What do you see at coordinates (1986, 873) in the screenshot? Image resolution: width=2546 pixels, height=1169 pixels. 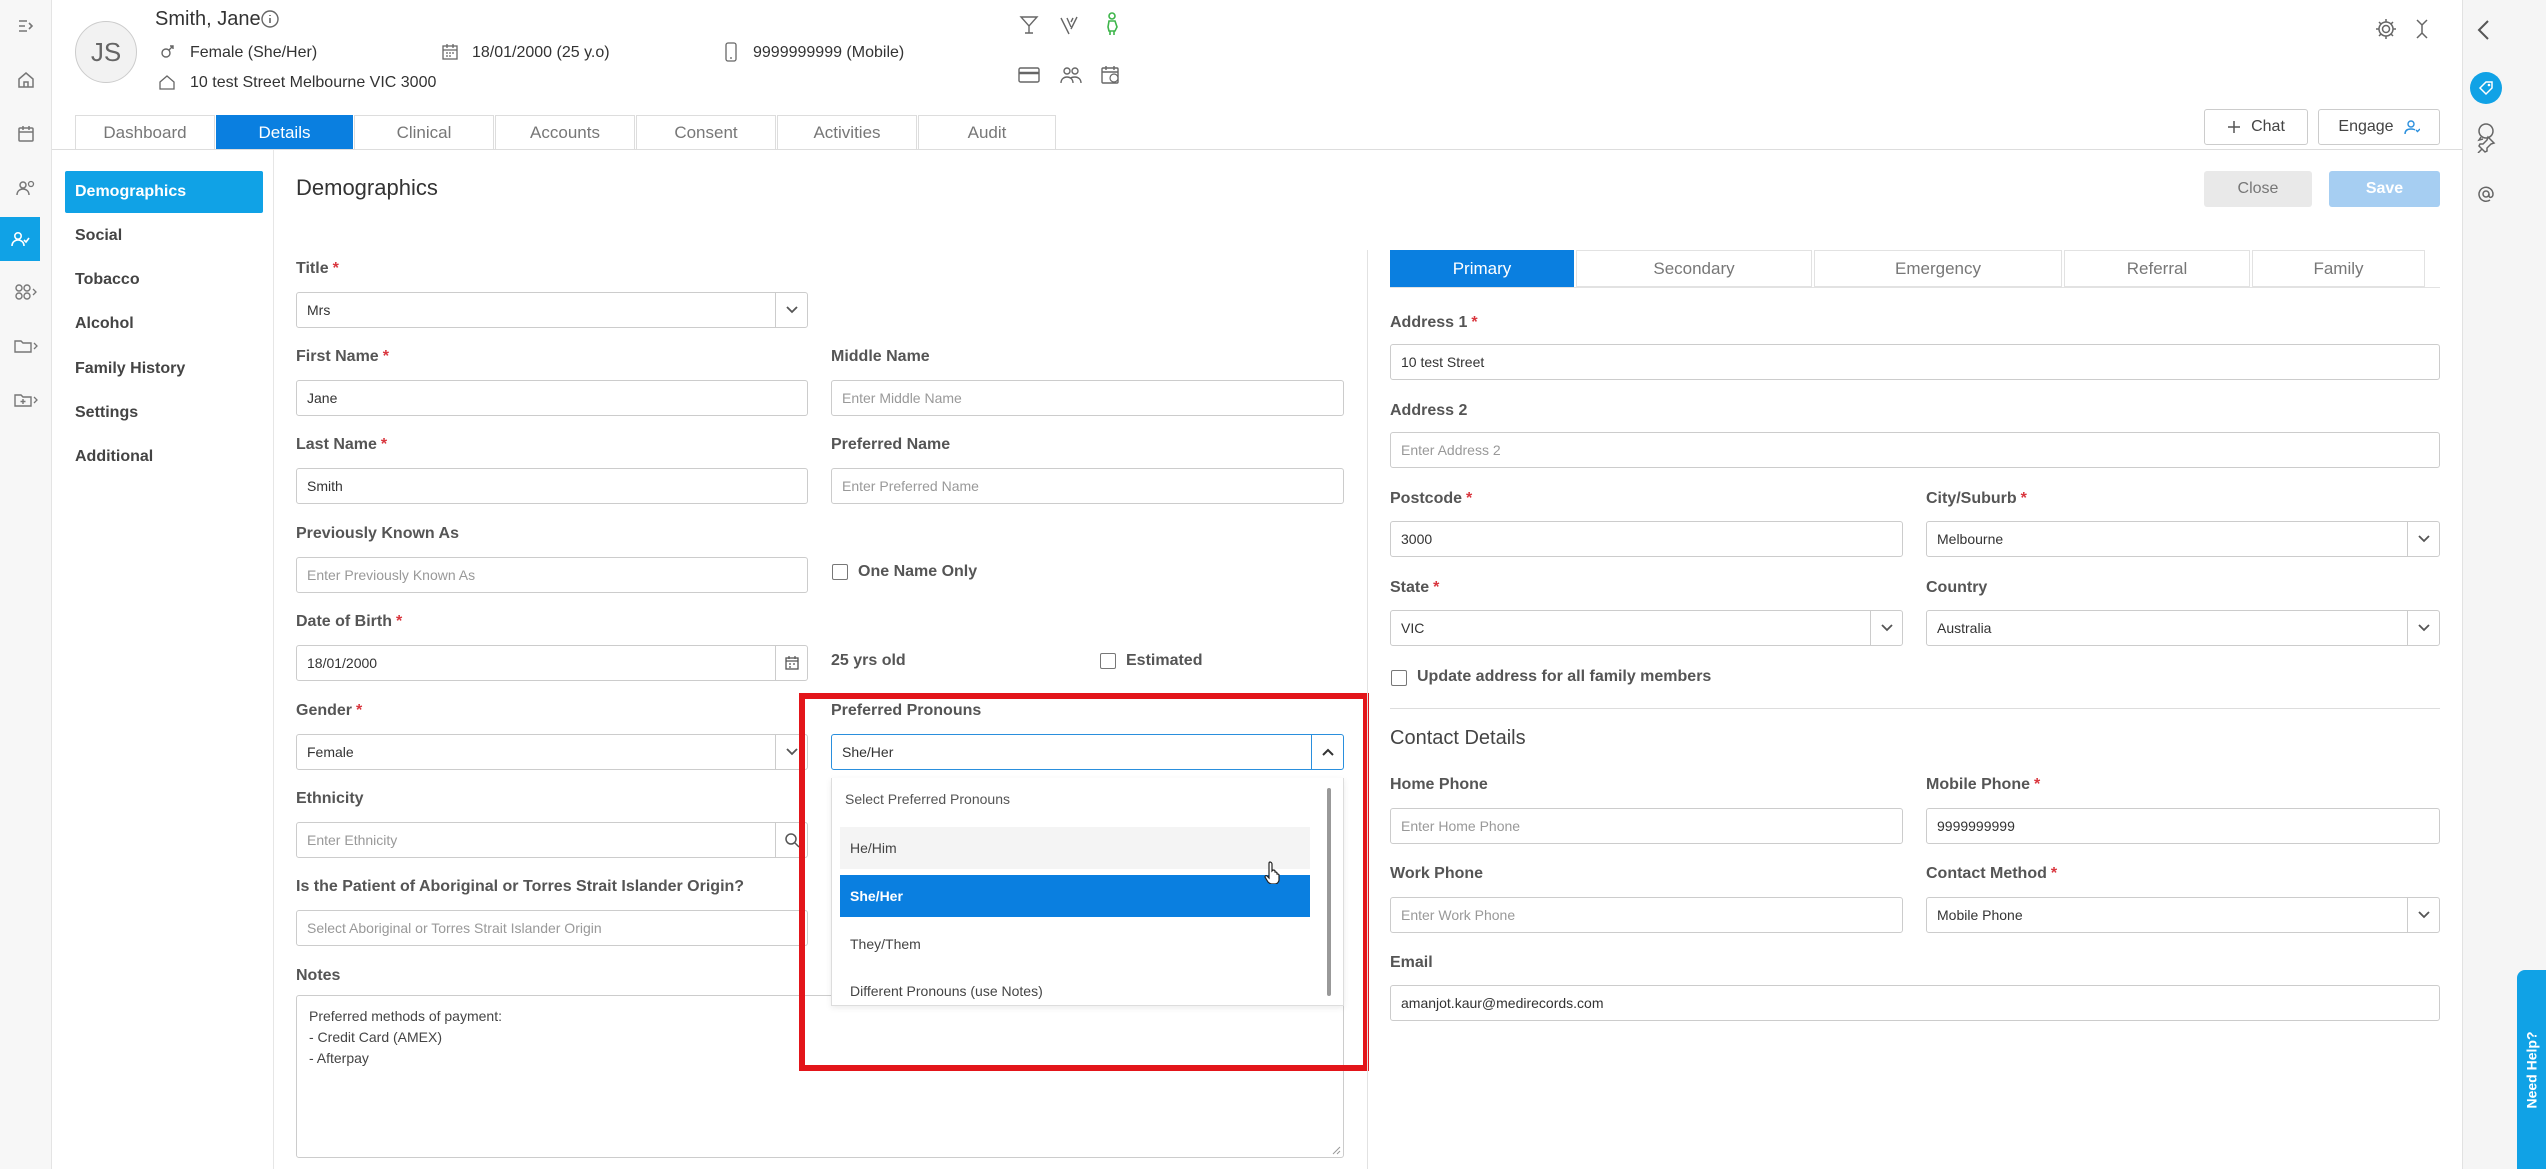 I see `contact-method-label-text: Contact Method` at bounding box center [1986, 873].